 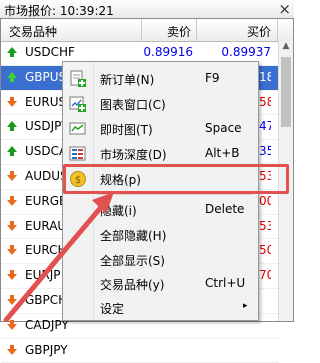 I want to click on menu-item-label: 全部显示(S), so click(x=132, y=261).